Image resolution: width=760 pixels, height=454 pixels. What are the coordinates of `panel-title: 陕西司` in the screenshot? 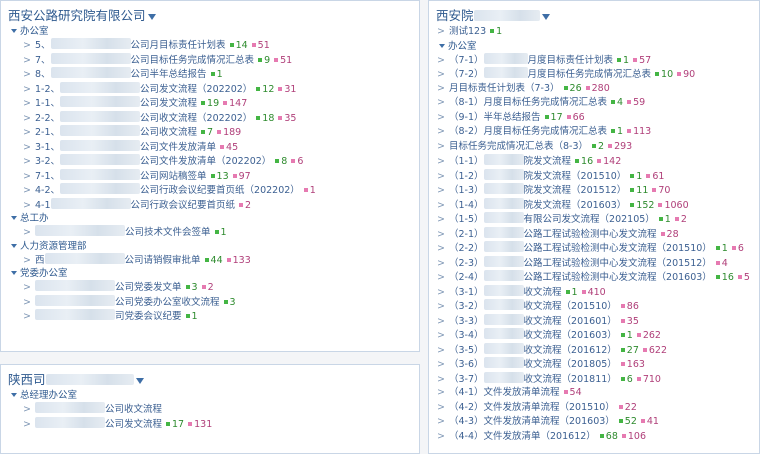 It's located at (210, 377).